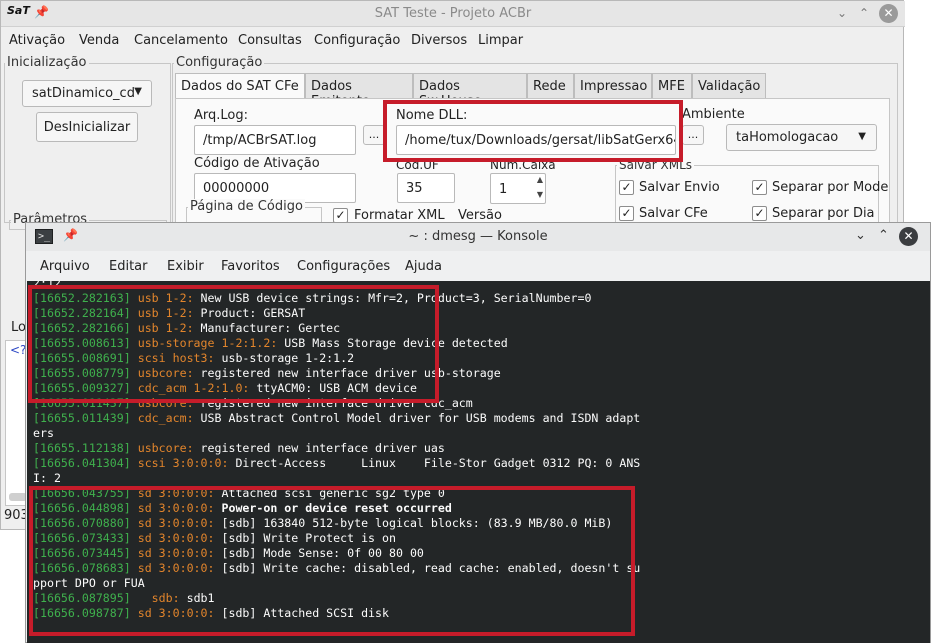 This screenshot has height=643, width=931. I want to click on separar-modelo-checkbox: ✓, so click(759, 187).